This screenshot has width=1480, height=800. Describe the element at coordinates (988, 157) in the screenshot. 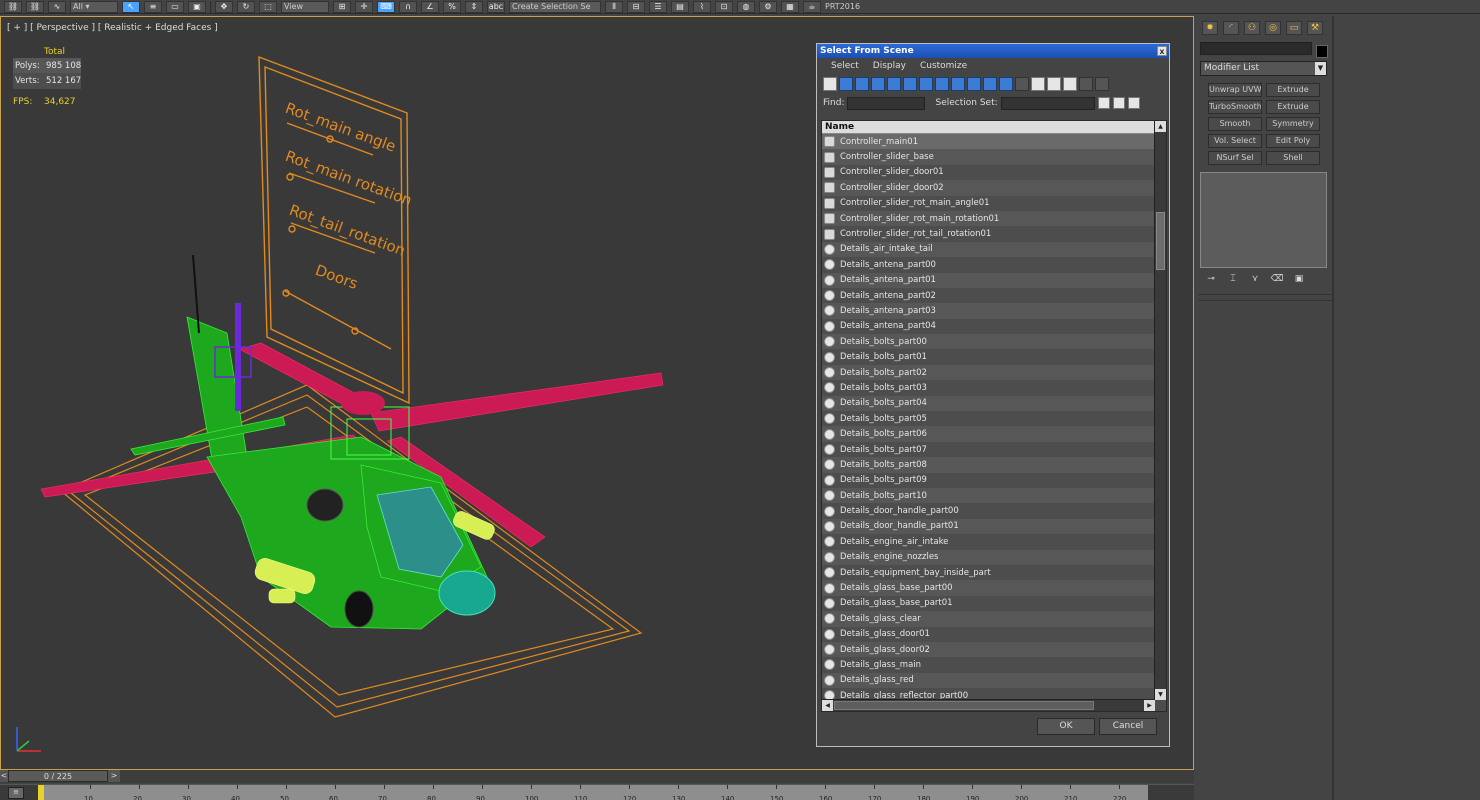

I see `list-item: Controller_slider_base` at that location.